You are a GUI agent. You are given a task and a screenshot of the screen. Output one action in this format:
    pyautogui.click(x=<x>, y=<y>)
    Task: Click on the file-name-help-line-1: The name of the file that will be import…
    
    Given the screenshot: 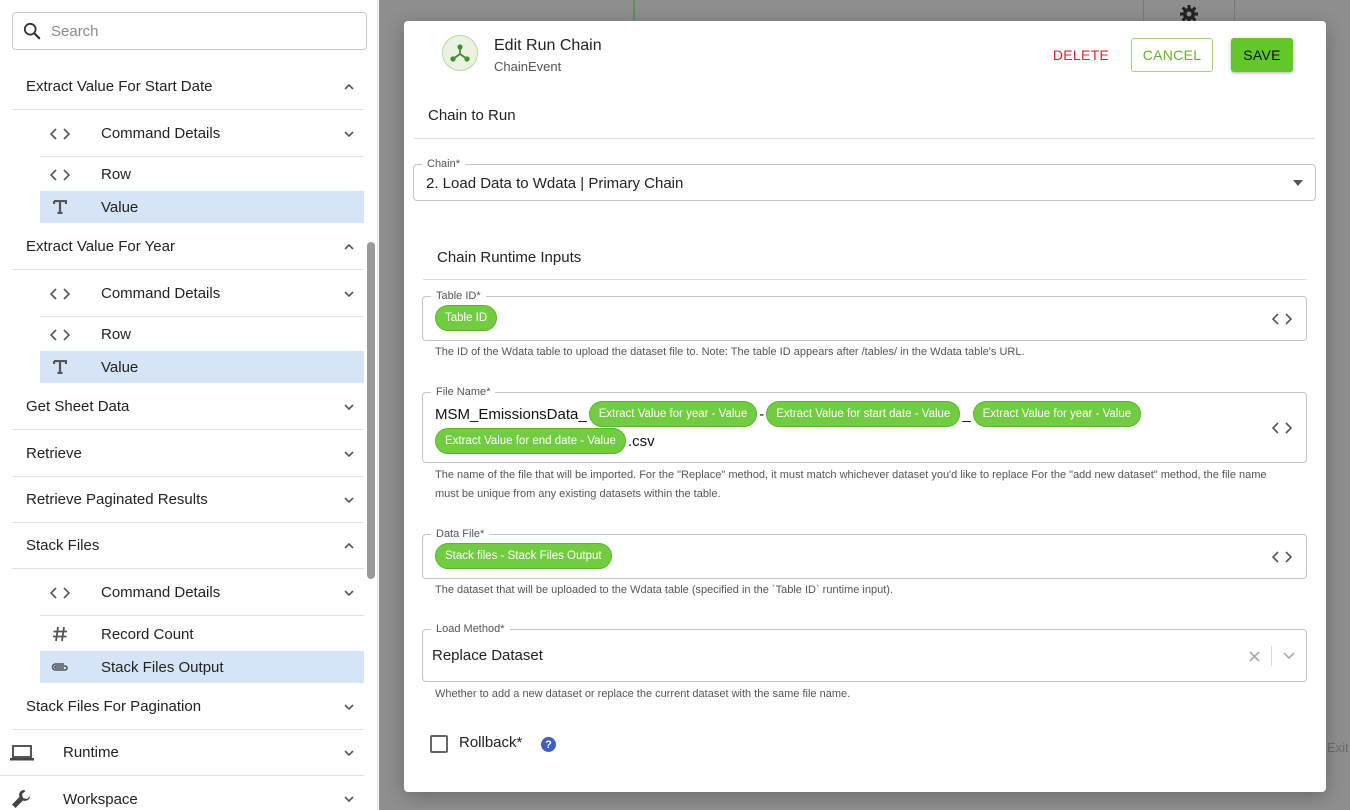 What is the action you would take?
    pyautogui.click(x=851, y=475)
    